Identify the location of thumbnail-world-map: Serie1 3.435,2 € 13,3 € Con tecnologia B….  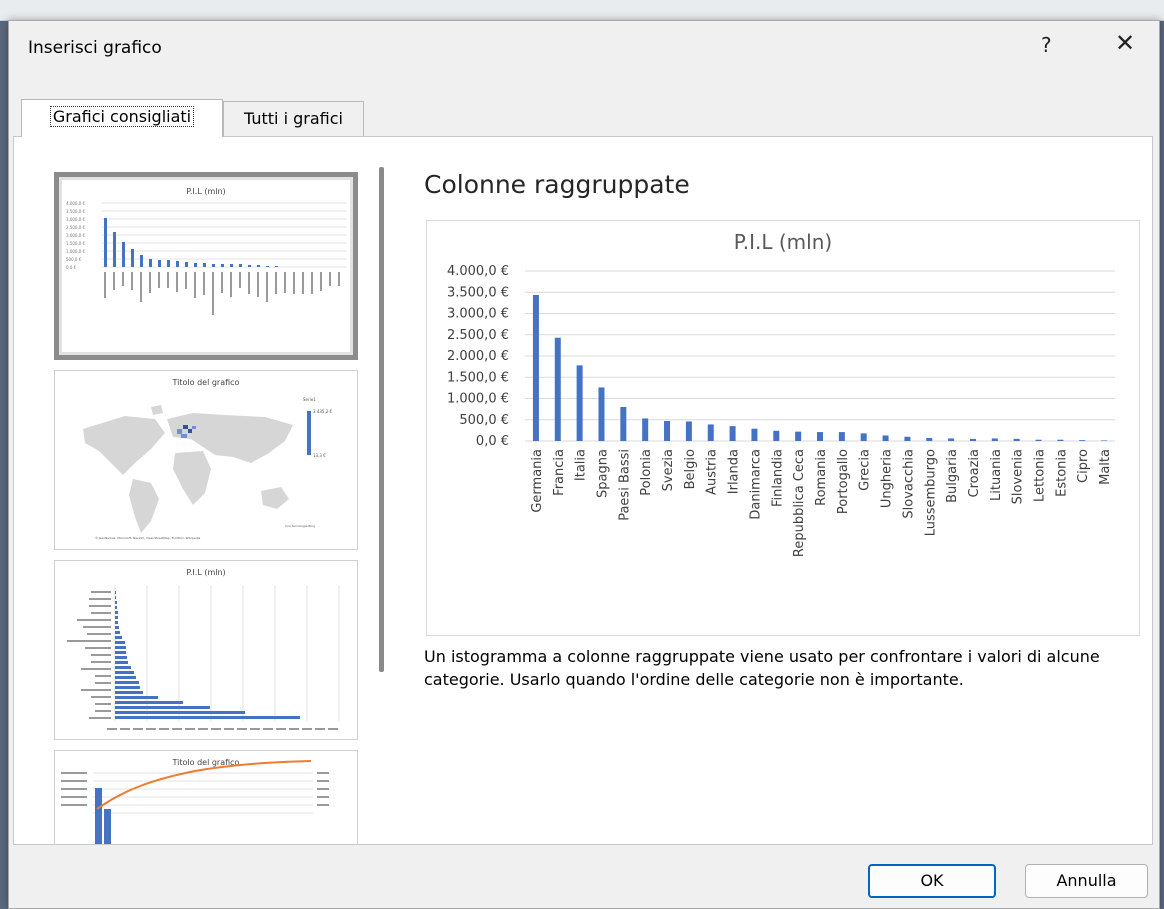
(208, 468).